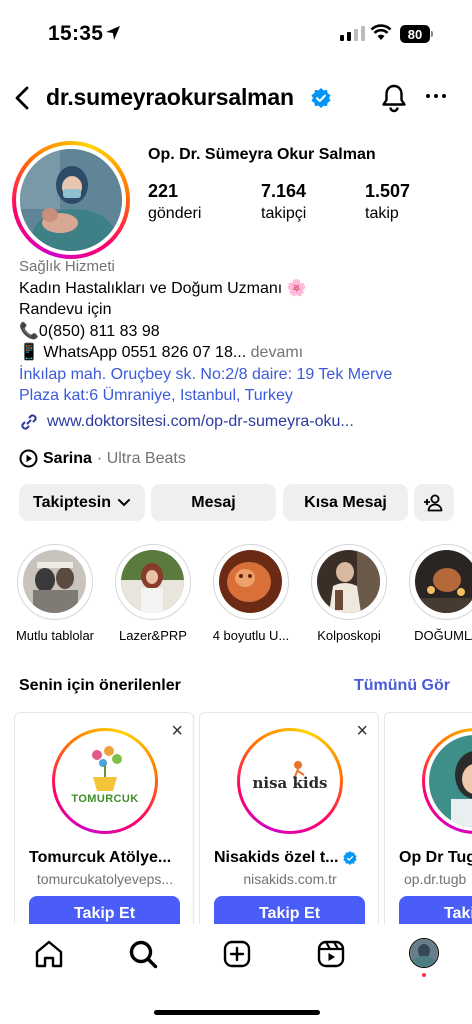 Image resolution: width=472 pixels, height=1024 pixels. What do you see at coordinates (424, 975) in the screenshot?
I see `notification-dot` at bounding box center [424, 975].